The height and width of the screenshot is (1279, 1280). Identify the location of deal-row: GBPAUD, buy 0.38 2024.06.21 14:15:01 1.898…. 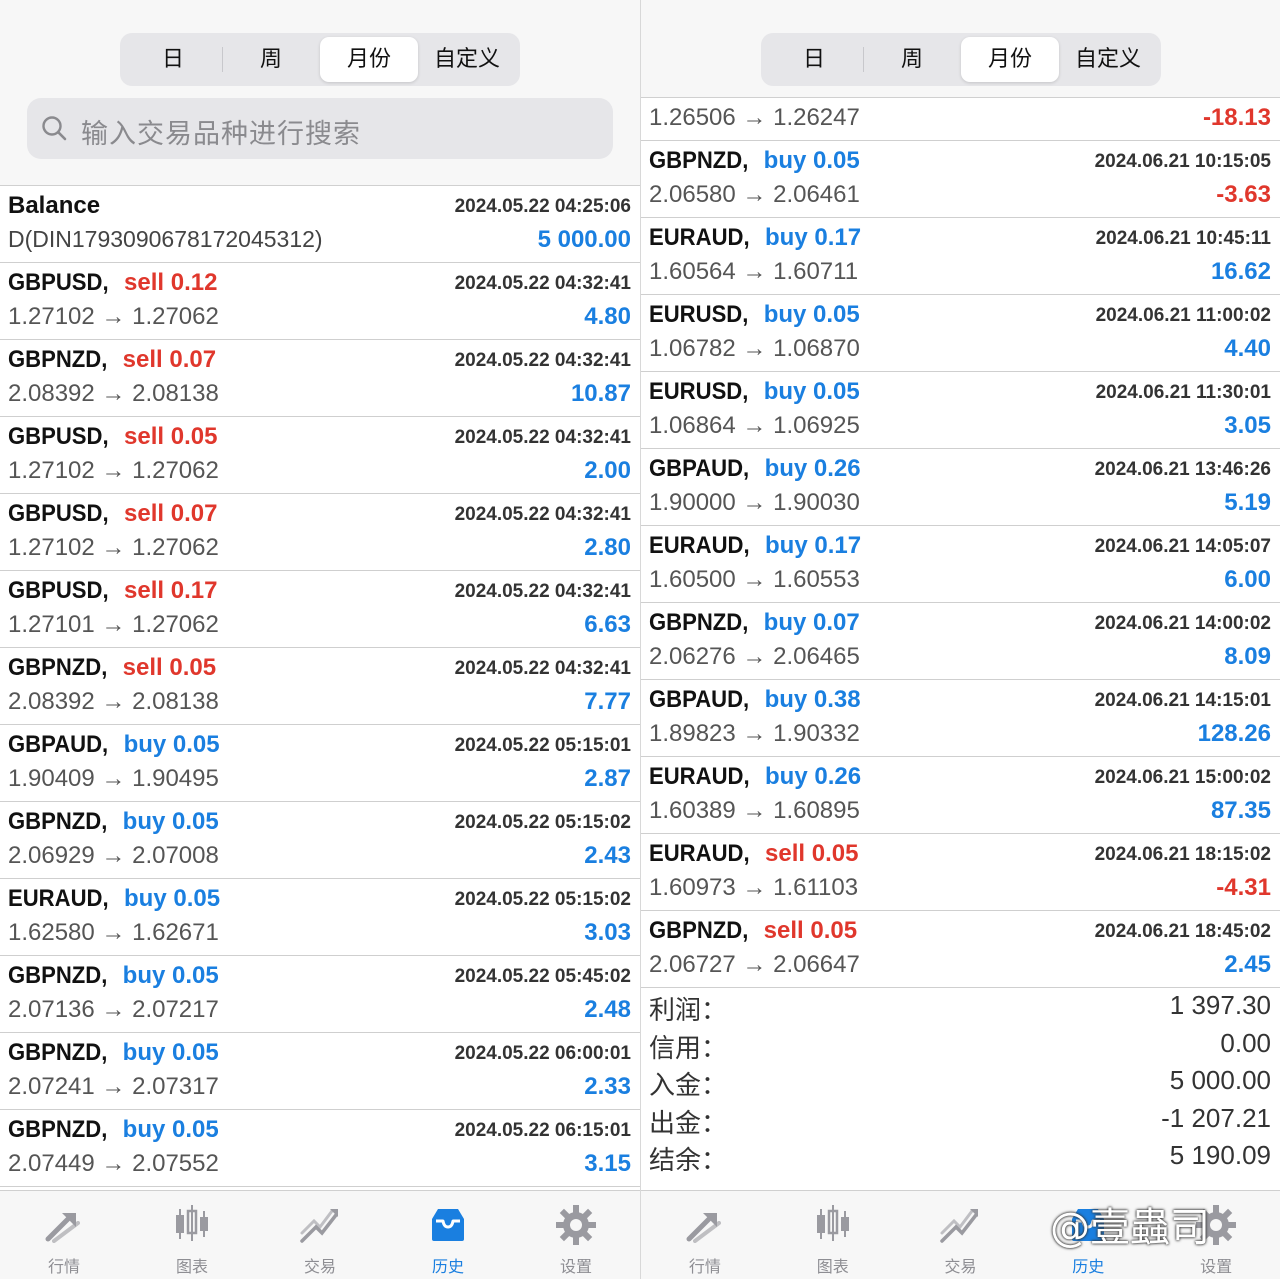
(960, 718).